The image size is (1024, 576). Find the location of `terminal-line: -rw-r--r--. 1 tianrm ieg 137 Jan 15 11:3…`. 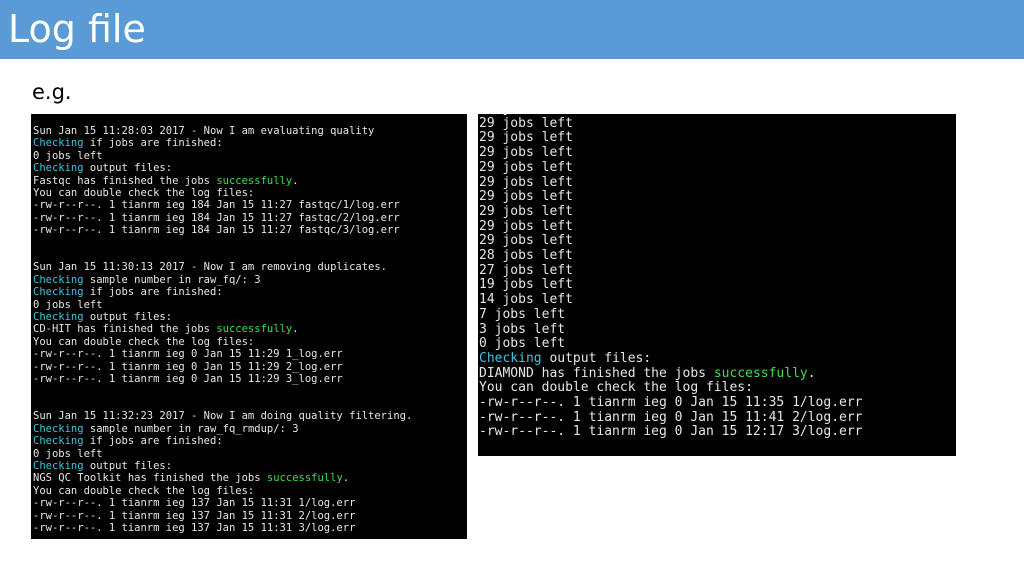

terminal-line: -rw-r--r--. 1 tianrm ieg 137 Jan 15 11:3… is located at coordinates (250, 503).